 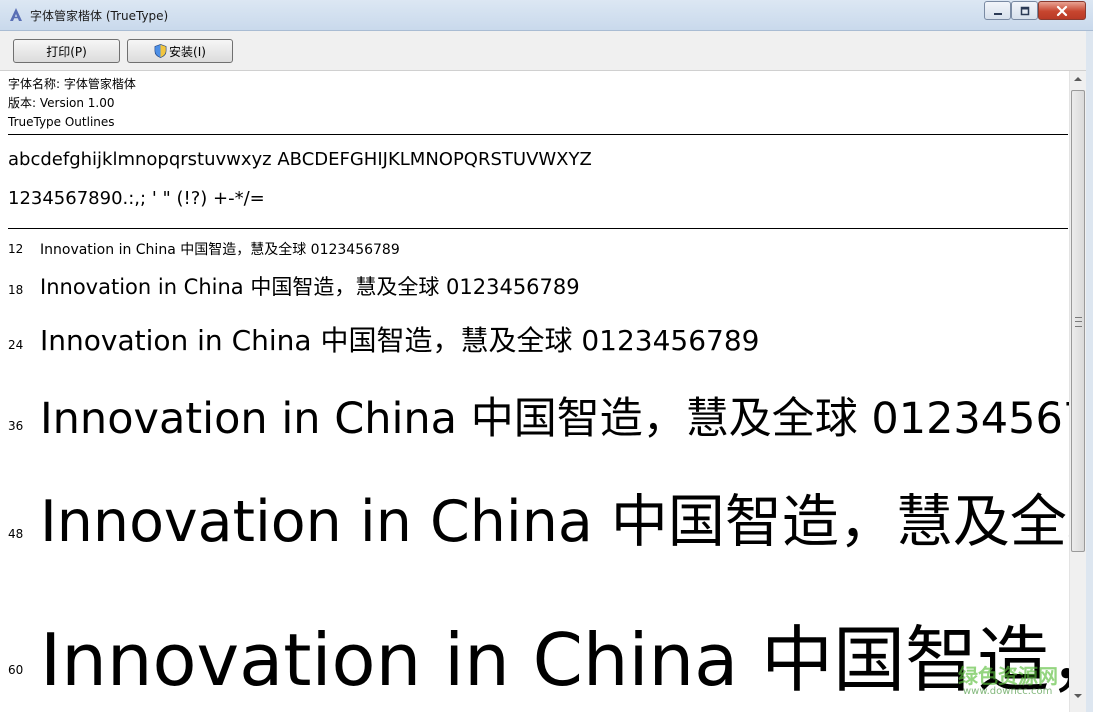 I want to click on sample-size-label: 24, so click(x=16, y=345).